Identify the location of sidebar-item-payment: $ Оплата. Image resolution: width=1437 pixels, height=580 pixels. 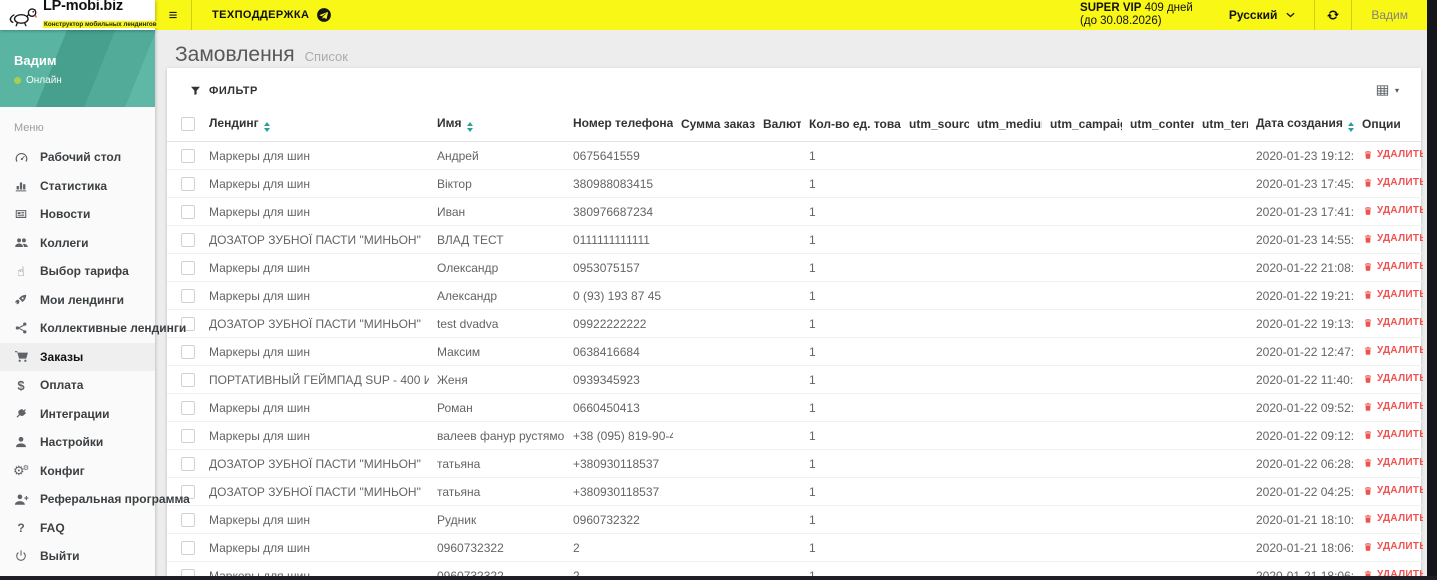
(77, 385).